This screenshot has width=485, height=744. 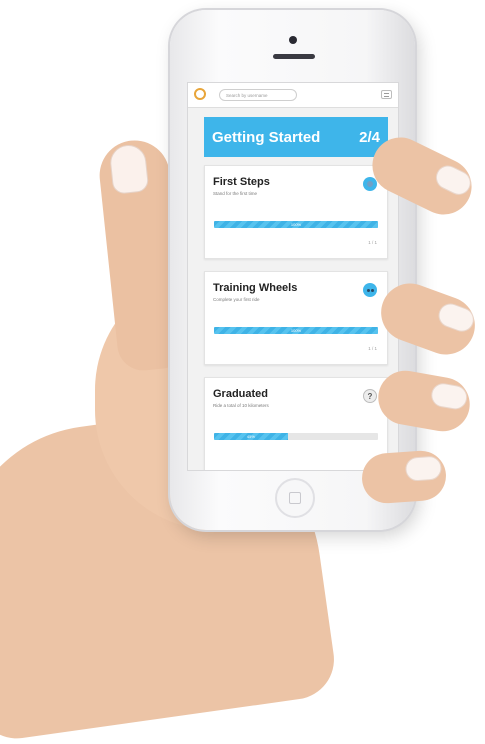 I want to click on achievement-description: Stand for the first time, so click(x=235, y=193).